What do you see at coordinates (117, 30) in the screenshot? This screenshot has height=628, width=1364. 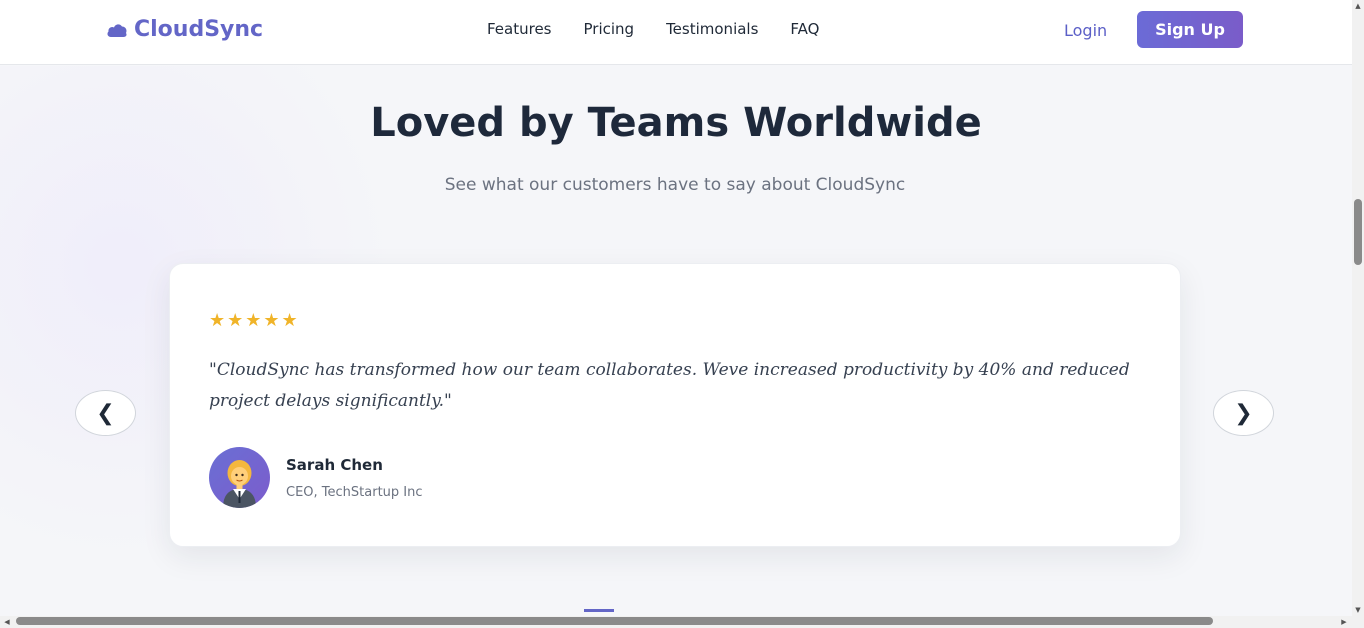 I see `cloud-icon` at bounding box center [117, 30].